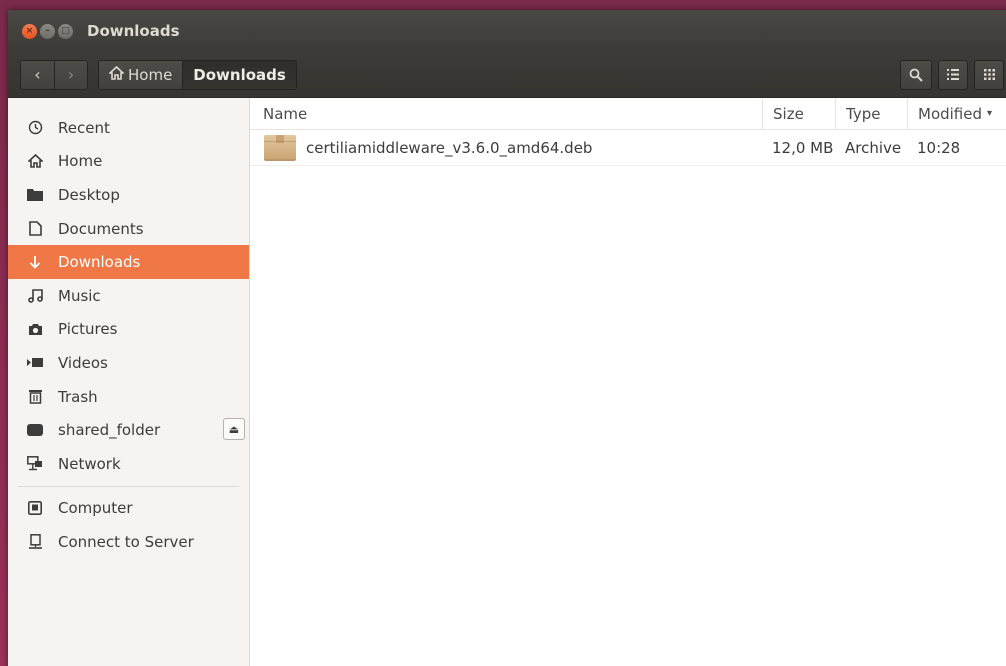 This screenshot has width=1006, height=666. What do you see at coordinates (507, 31) in the screenshot?
I see `title-bar: × – □ Downloads` at bounding box center [507, 31].